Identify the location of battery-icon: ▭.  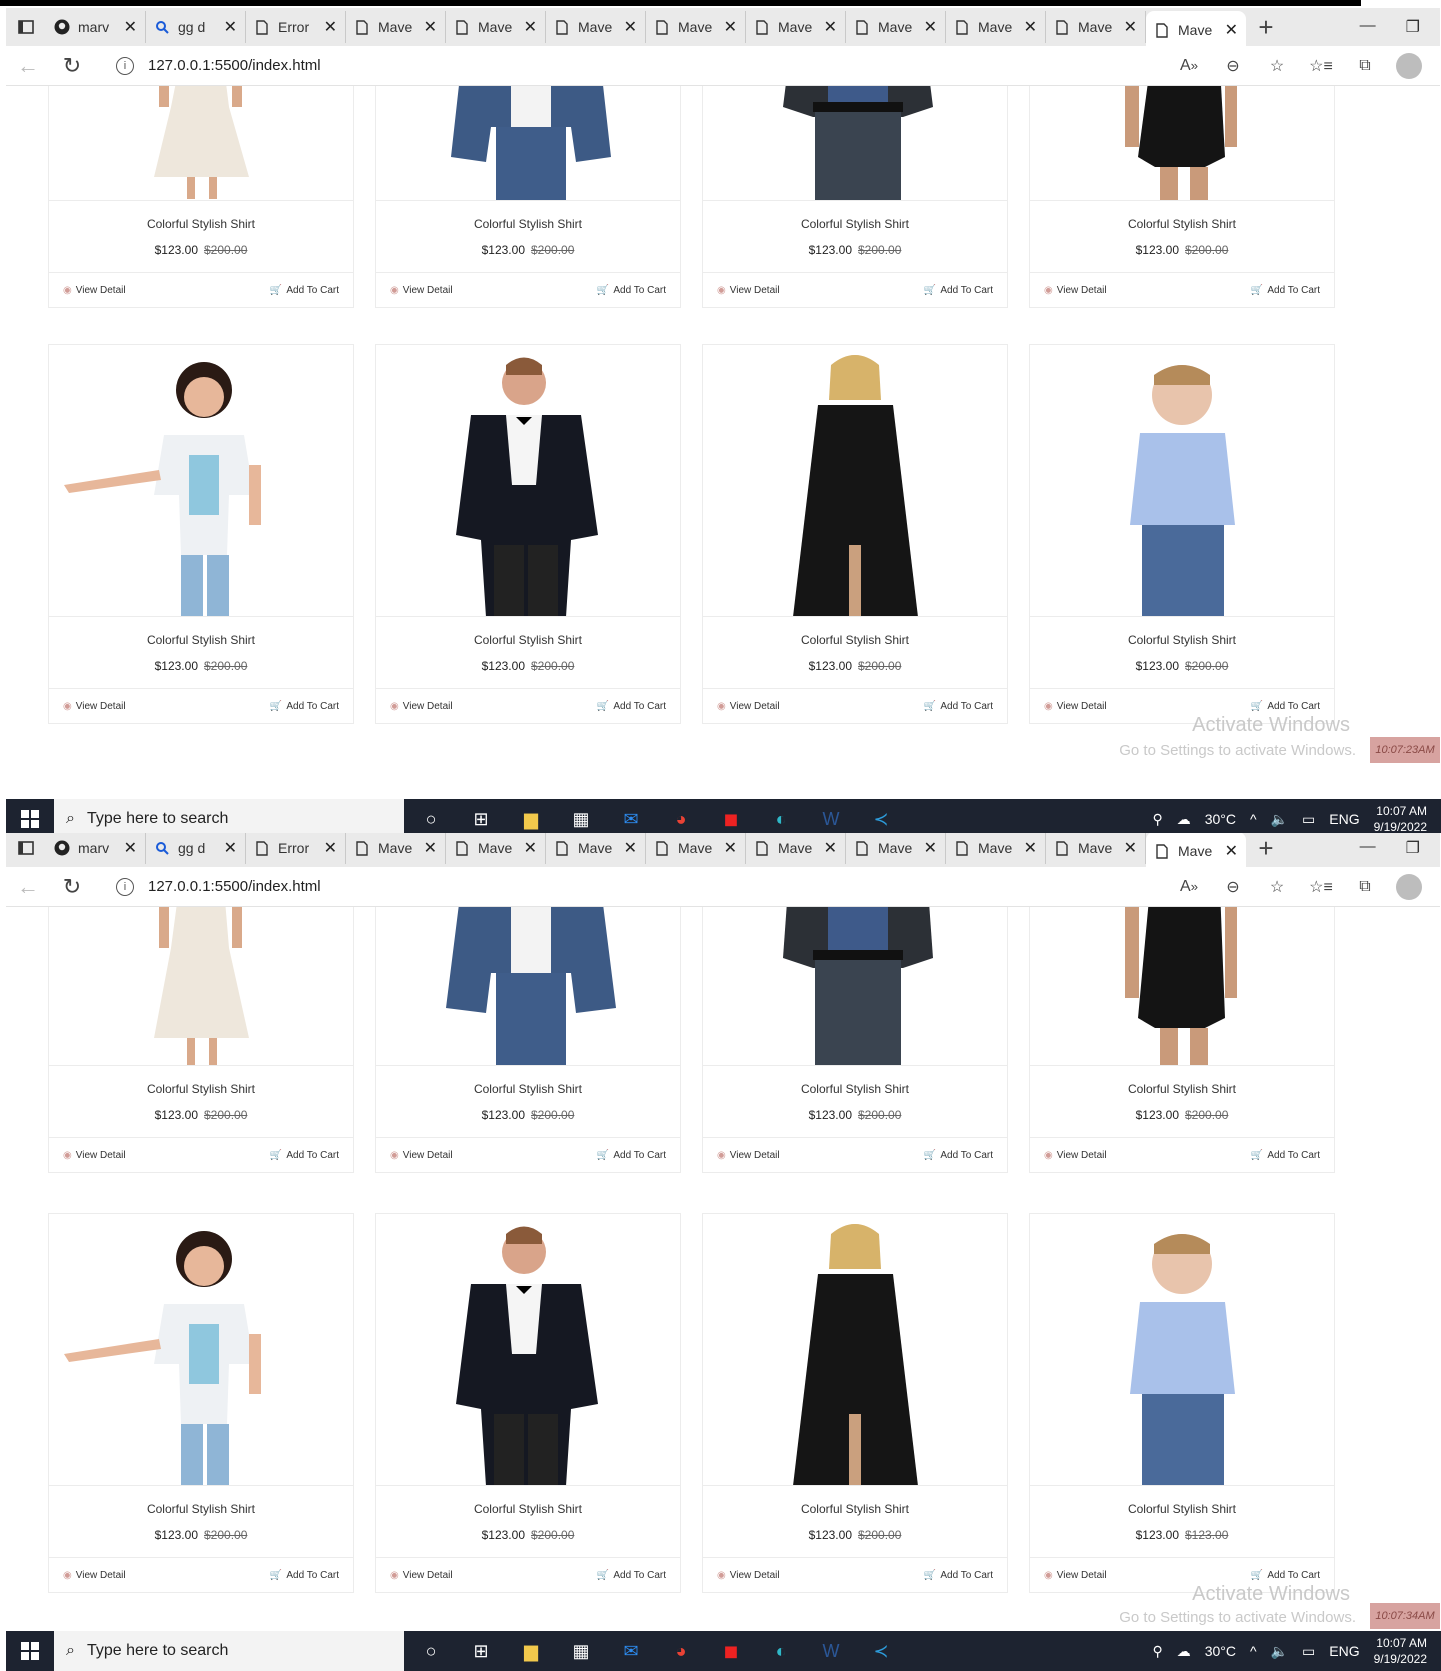
(1308, 819).